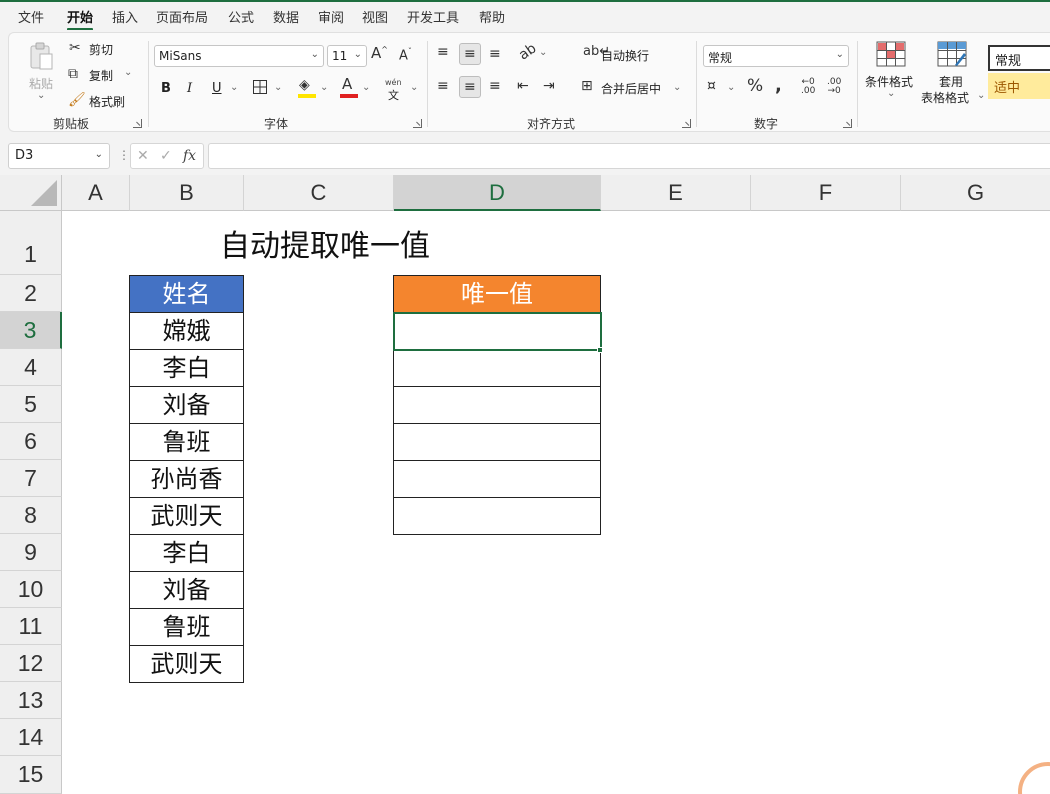  What do you see at coordinates (59, 156) in the screenshot?
I see `name-box: D3 ⌄` at bounding box center [59, 156].